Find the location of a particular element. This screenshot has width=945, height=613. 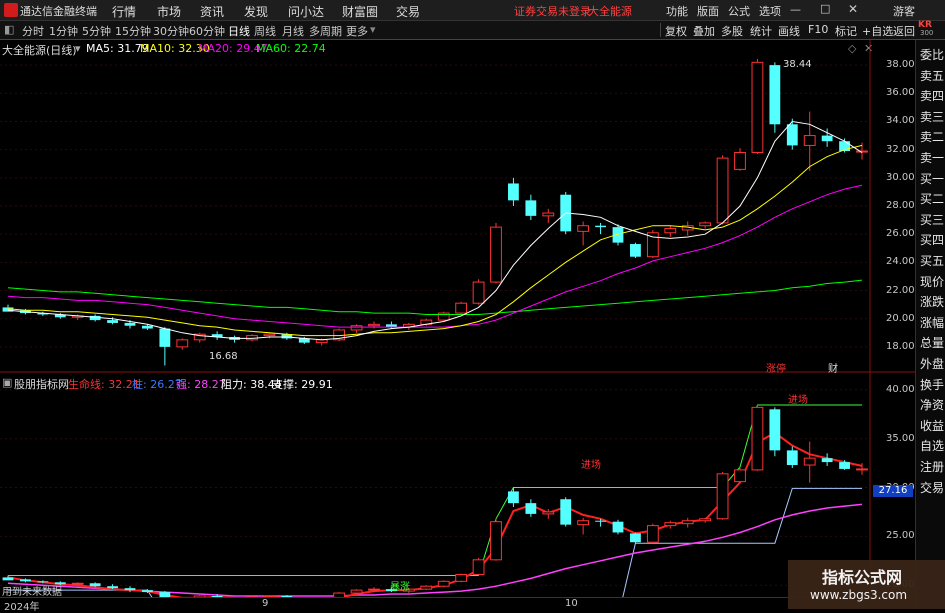

watermark-url: www.zbgs3.com is located at coordinates (858, 595).